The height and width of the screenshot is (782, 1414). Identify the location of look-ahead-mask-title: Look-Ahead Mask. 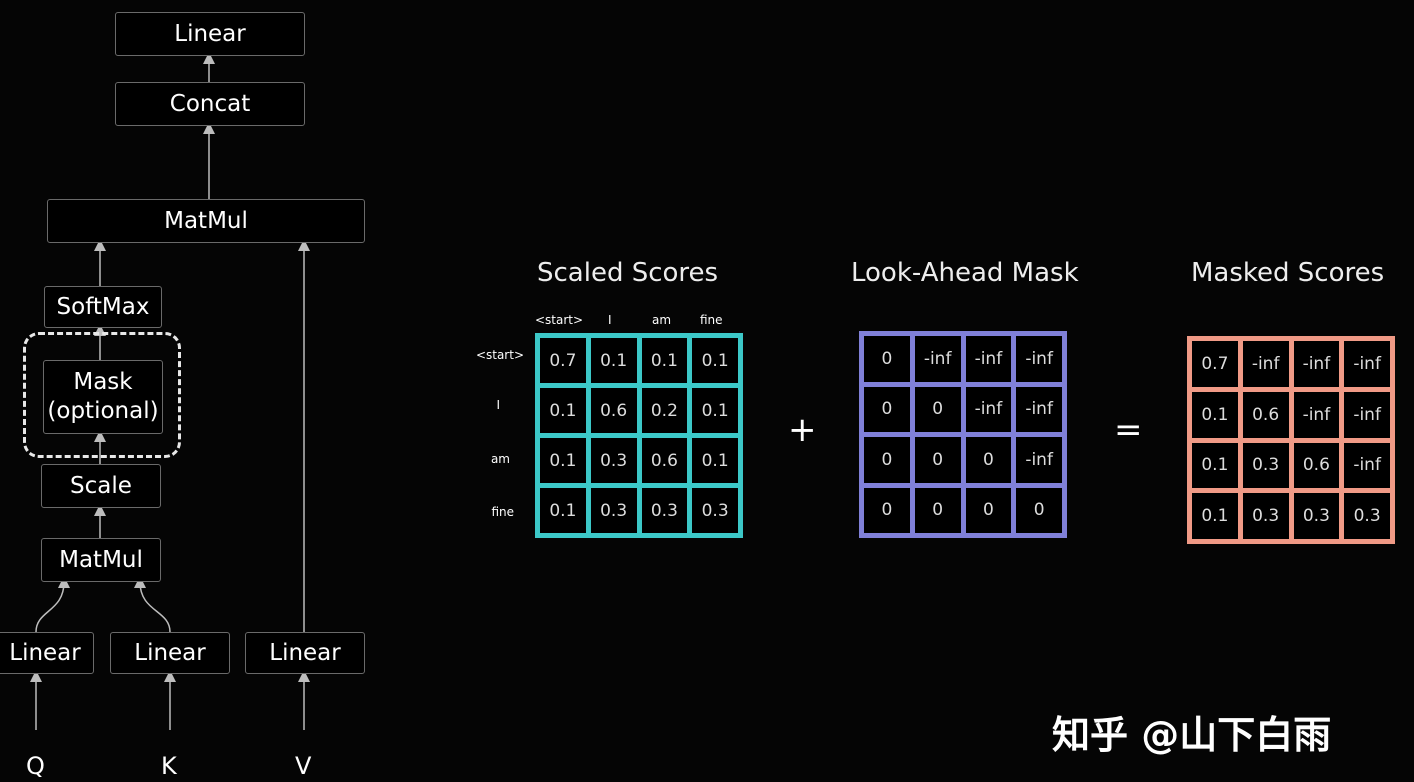
(965, 273).